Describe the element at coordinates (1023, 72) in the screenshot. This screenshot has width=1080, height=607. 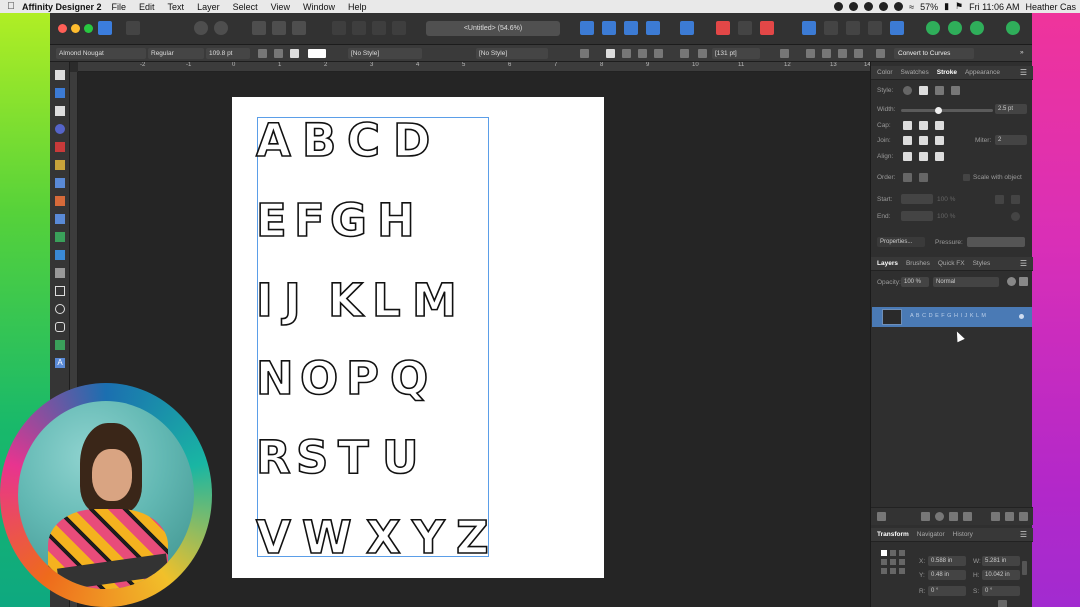
I see `panel-menu-icon: ☰` at that location.